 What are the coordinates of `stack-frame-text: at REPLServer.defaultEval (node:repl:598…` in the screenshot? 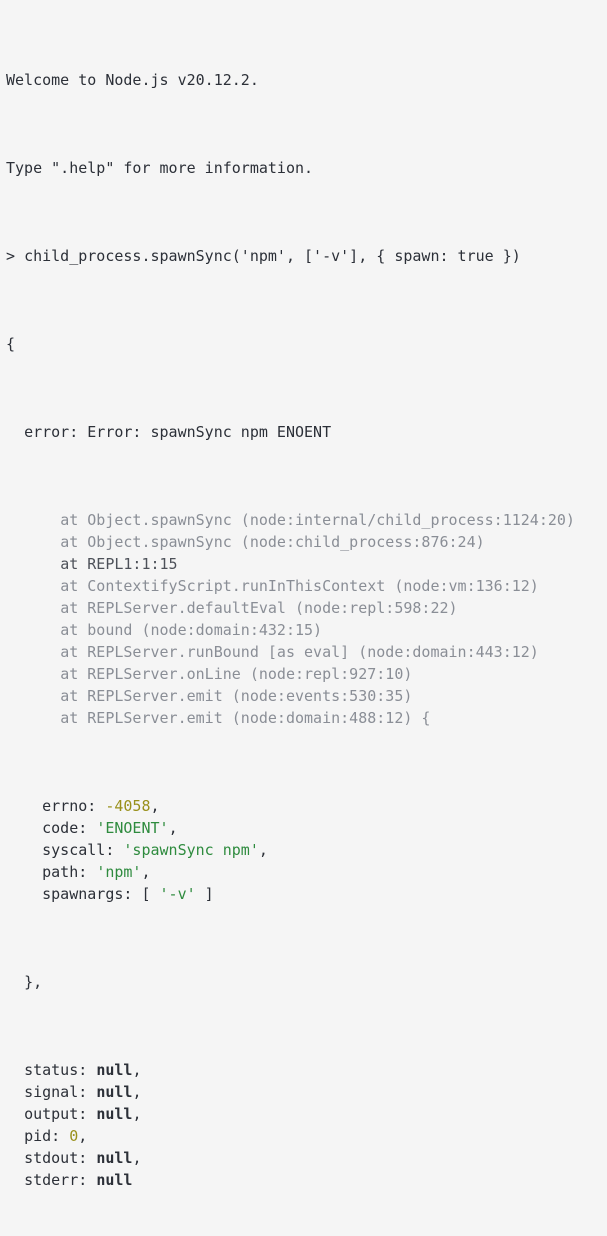 It's located at (259, 608).